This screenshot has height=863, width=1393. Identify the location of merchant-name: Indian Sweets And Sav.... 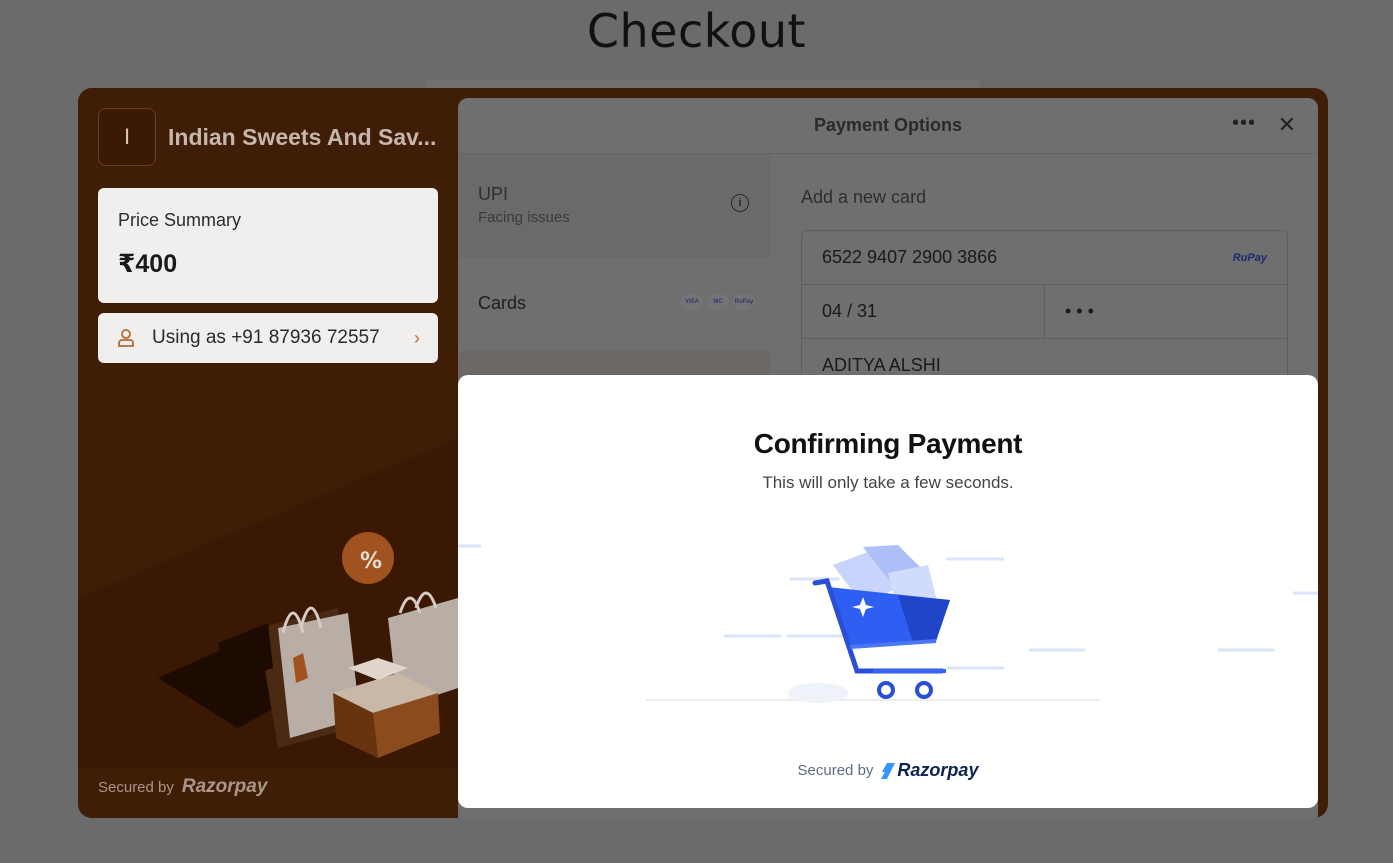
(302, 137).